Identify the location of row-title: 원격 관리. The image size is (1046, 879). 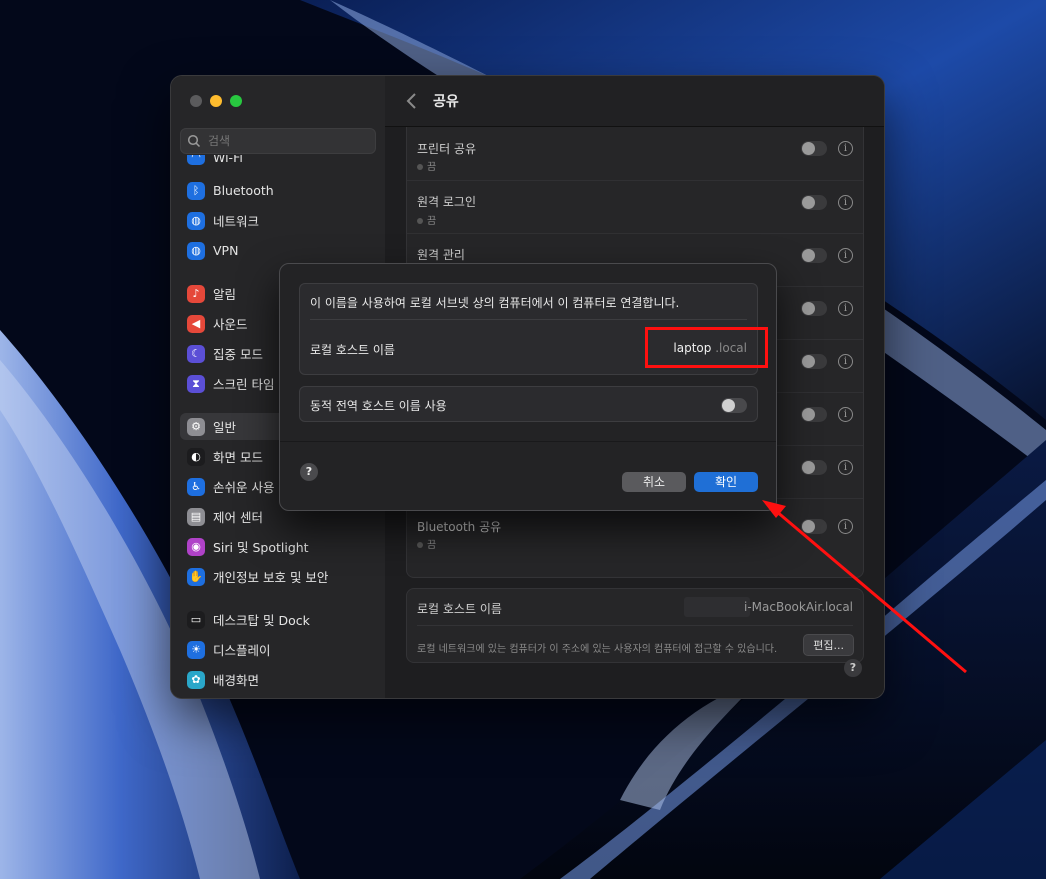
(441, 255).